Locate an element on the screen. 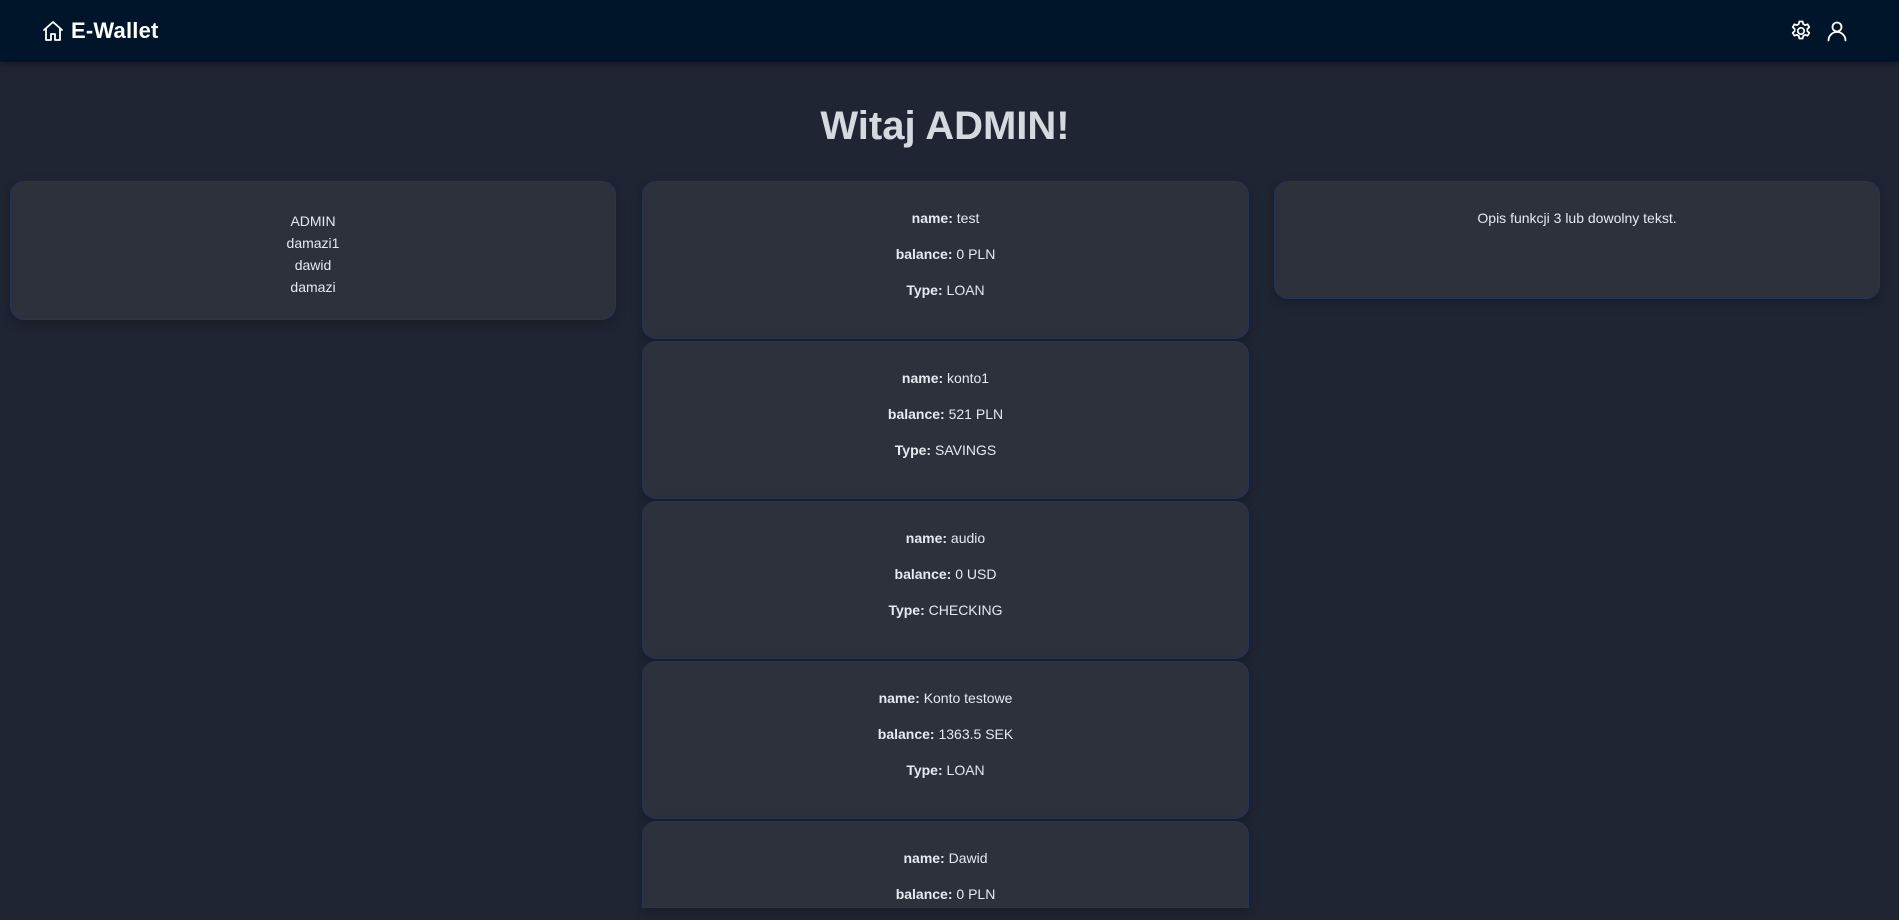 The height and width of the screenshot is (920, 1899). page-title: Witaj ADMIN! is located at coordinates (945, 126).